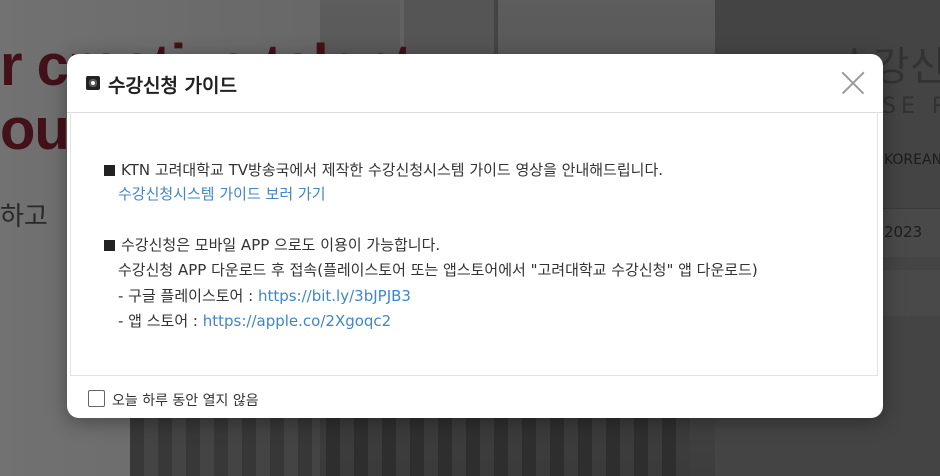  I want to click on app-notice: 수강신청은 모바일 APP 으로도 이용이 가능합니다., so click(272, 245).